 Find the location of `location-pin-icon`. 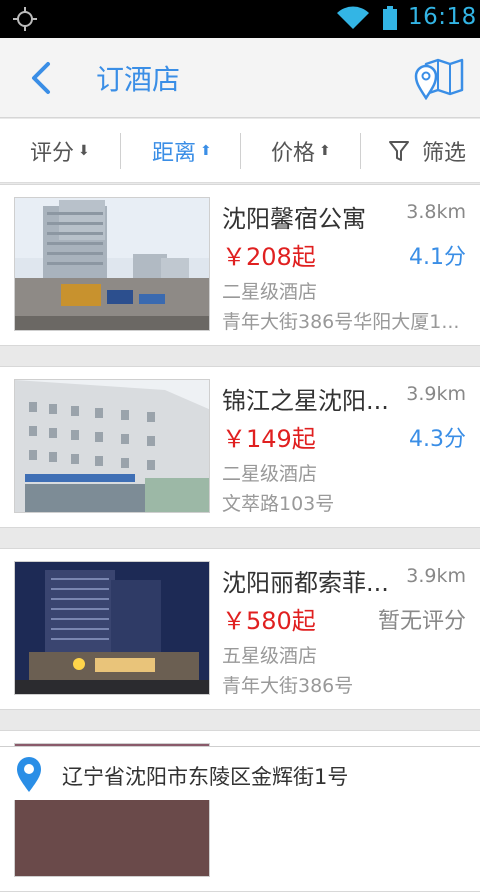

location-pin-icon is located at coordinates (29, 774).